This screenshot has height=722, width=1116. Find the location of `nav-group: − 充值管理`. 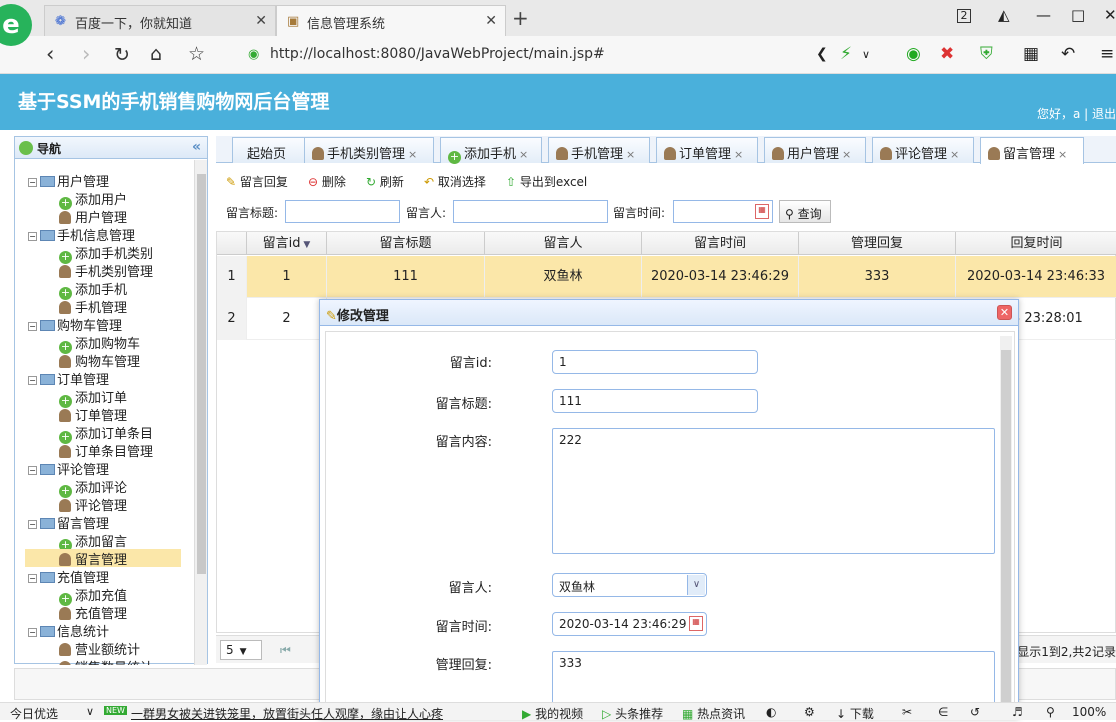

nav-group: − 充值管理 is located at coordinates (68, 576).